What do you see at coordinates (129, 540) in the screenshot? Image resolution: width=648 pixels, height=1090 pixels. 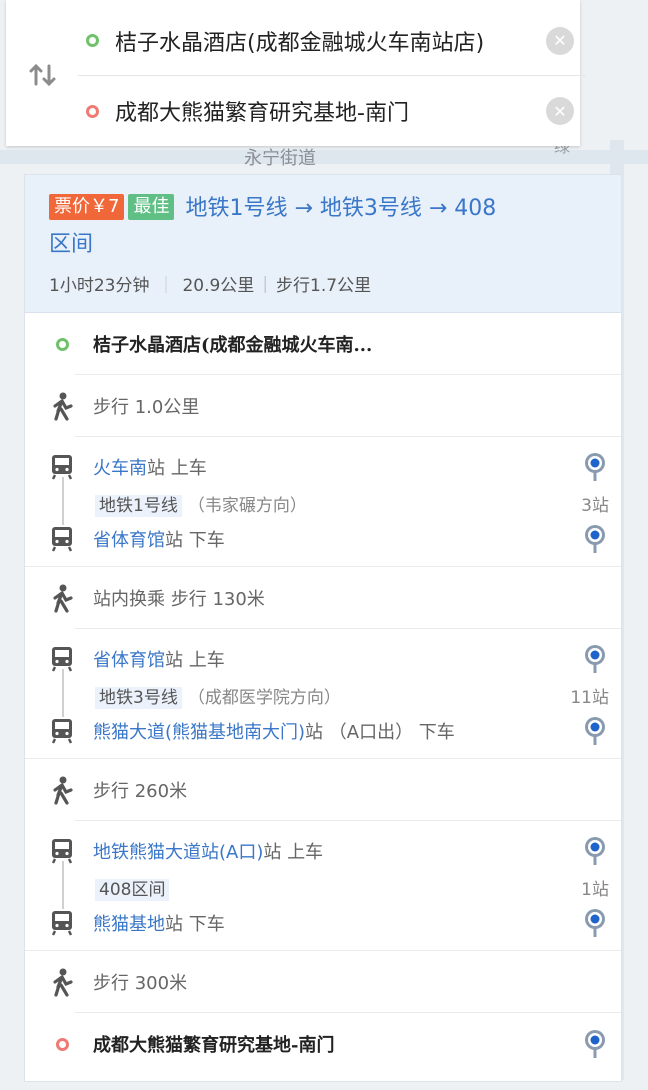 I see `alight-station: 省体育馆` at bounding box center [129, 540].